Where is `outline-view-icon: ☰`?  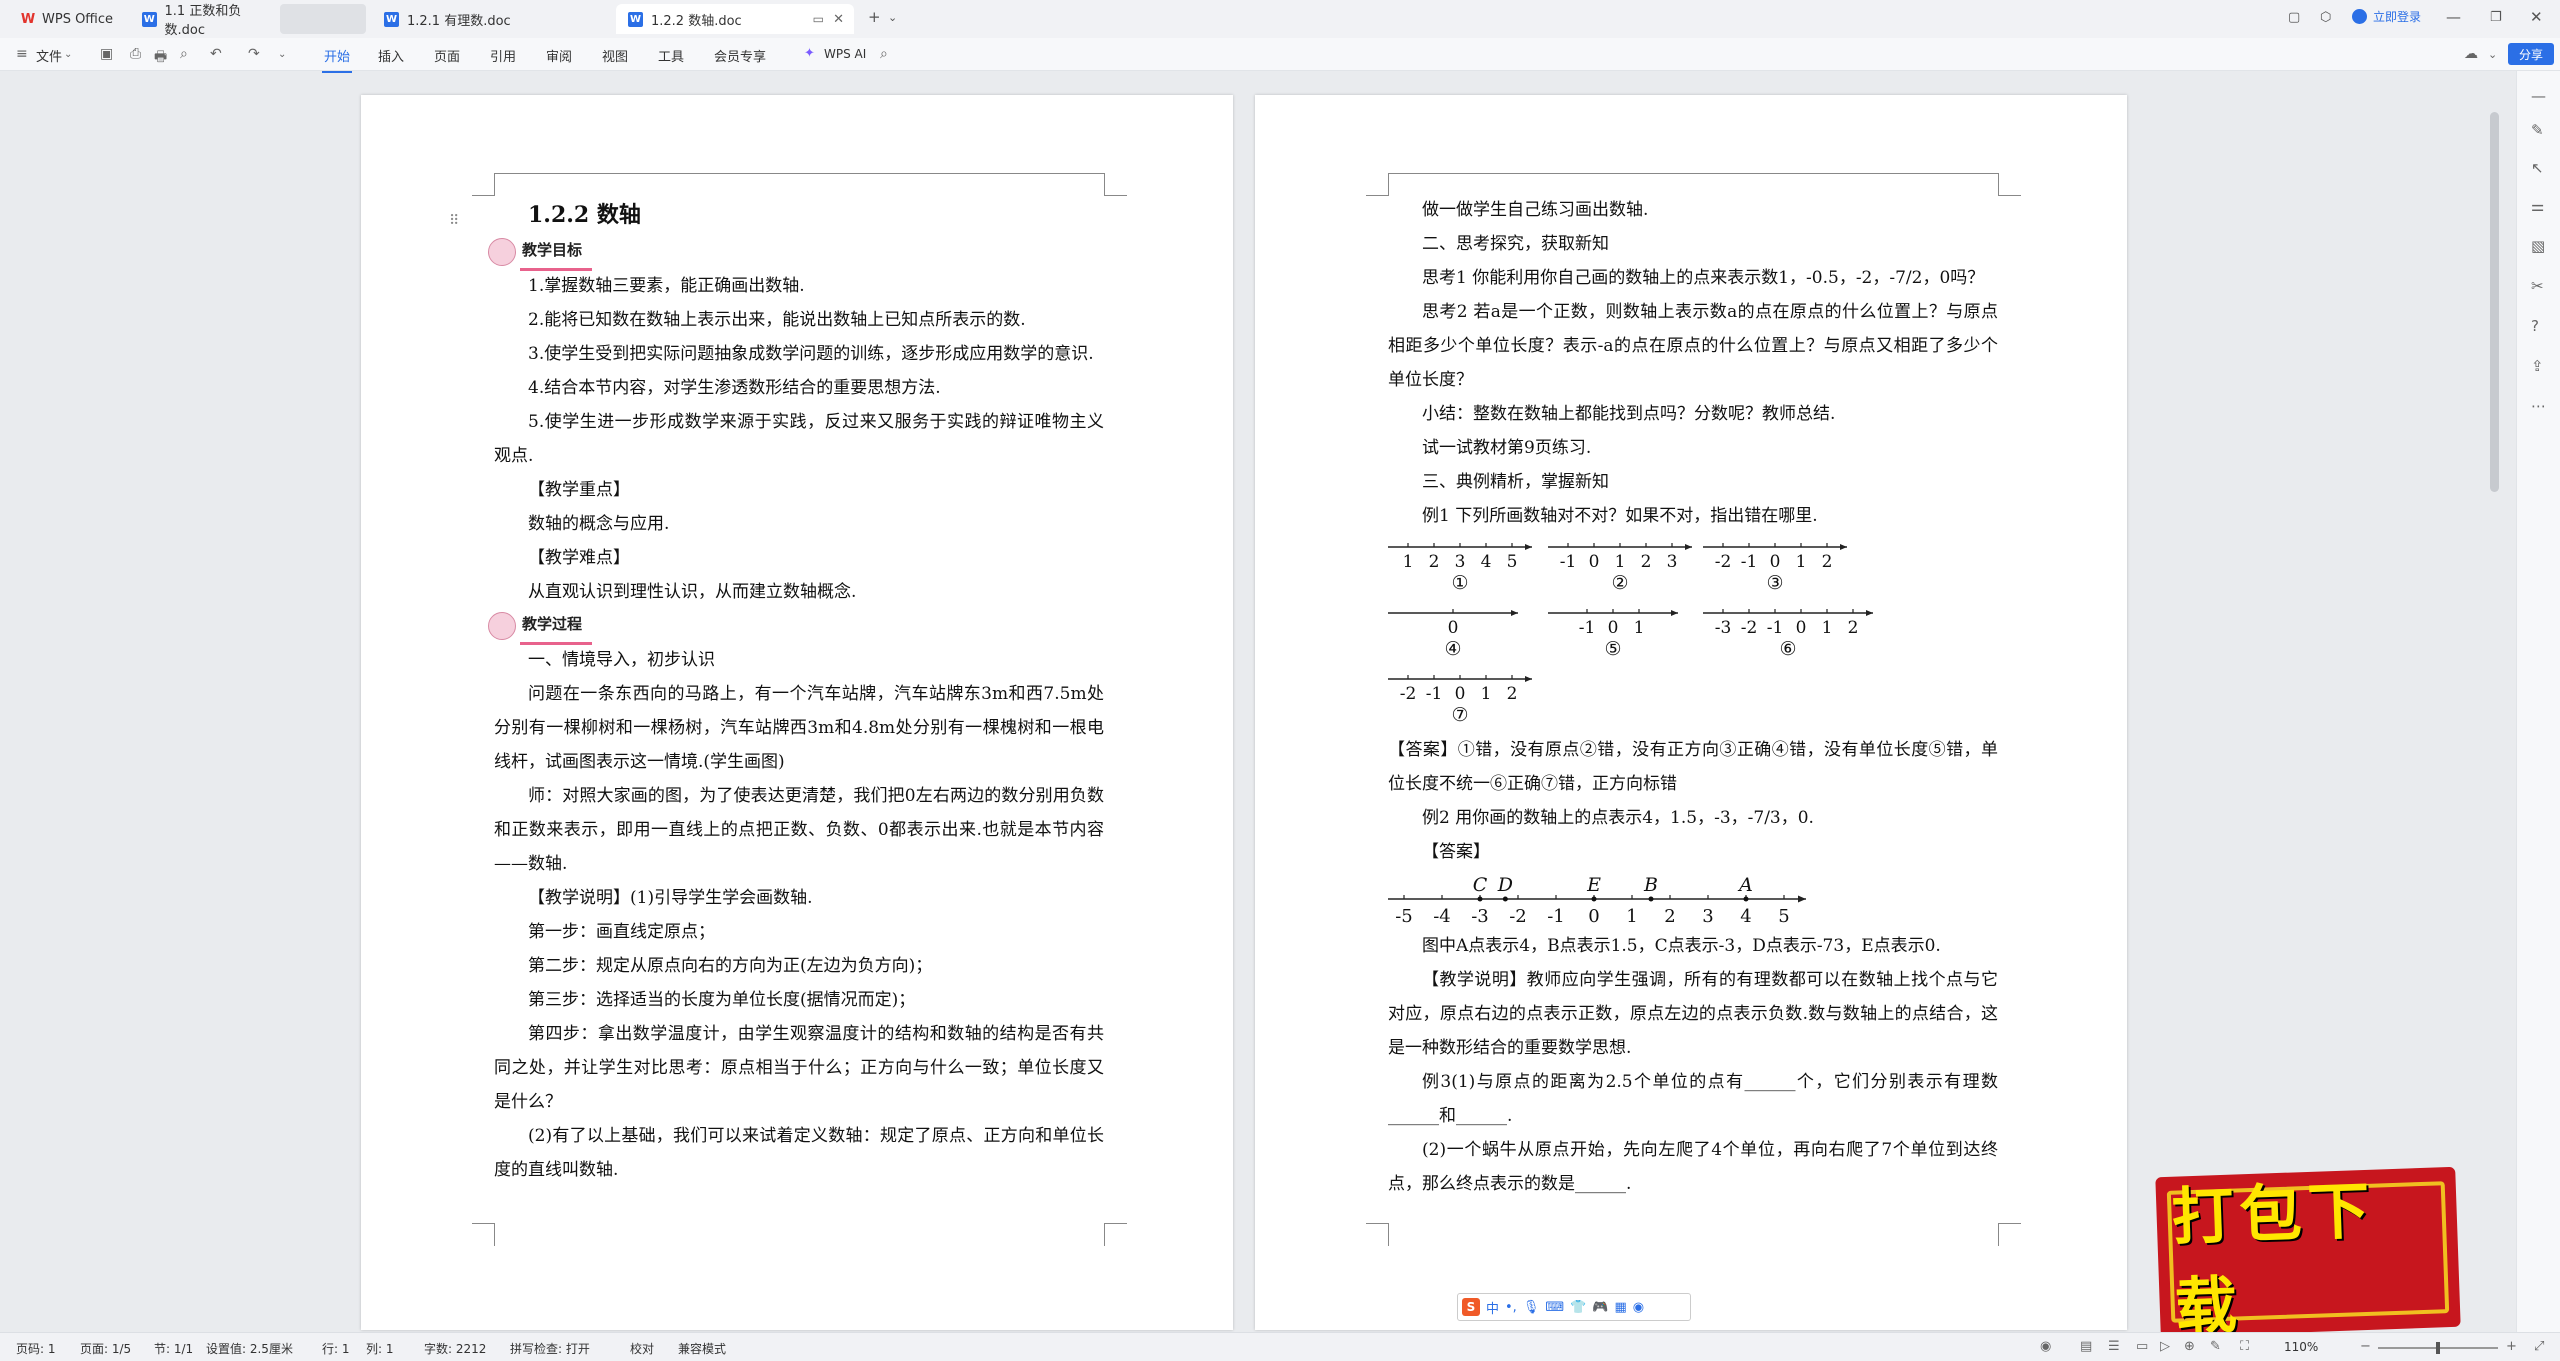 outline-view-icon: ☰ is located at coordinates (2114, 1346).